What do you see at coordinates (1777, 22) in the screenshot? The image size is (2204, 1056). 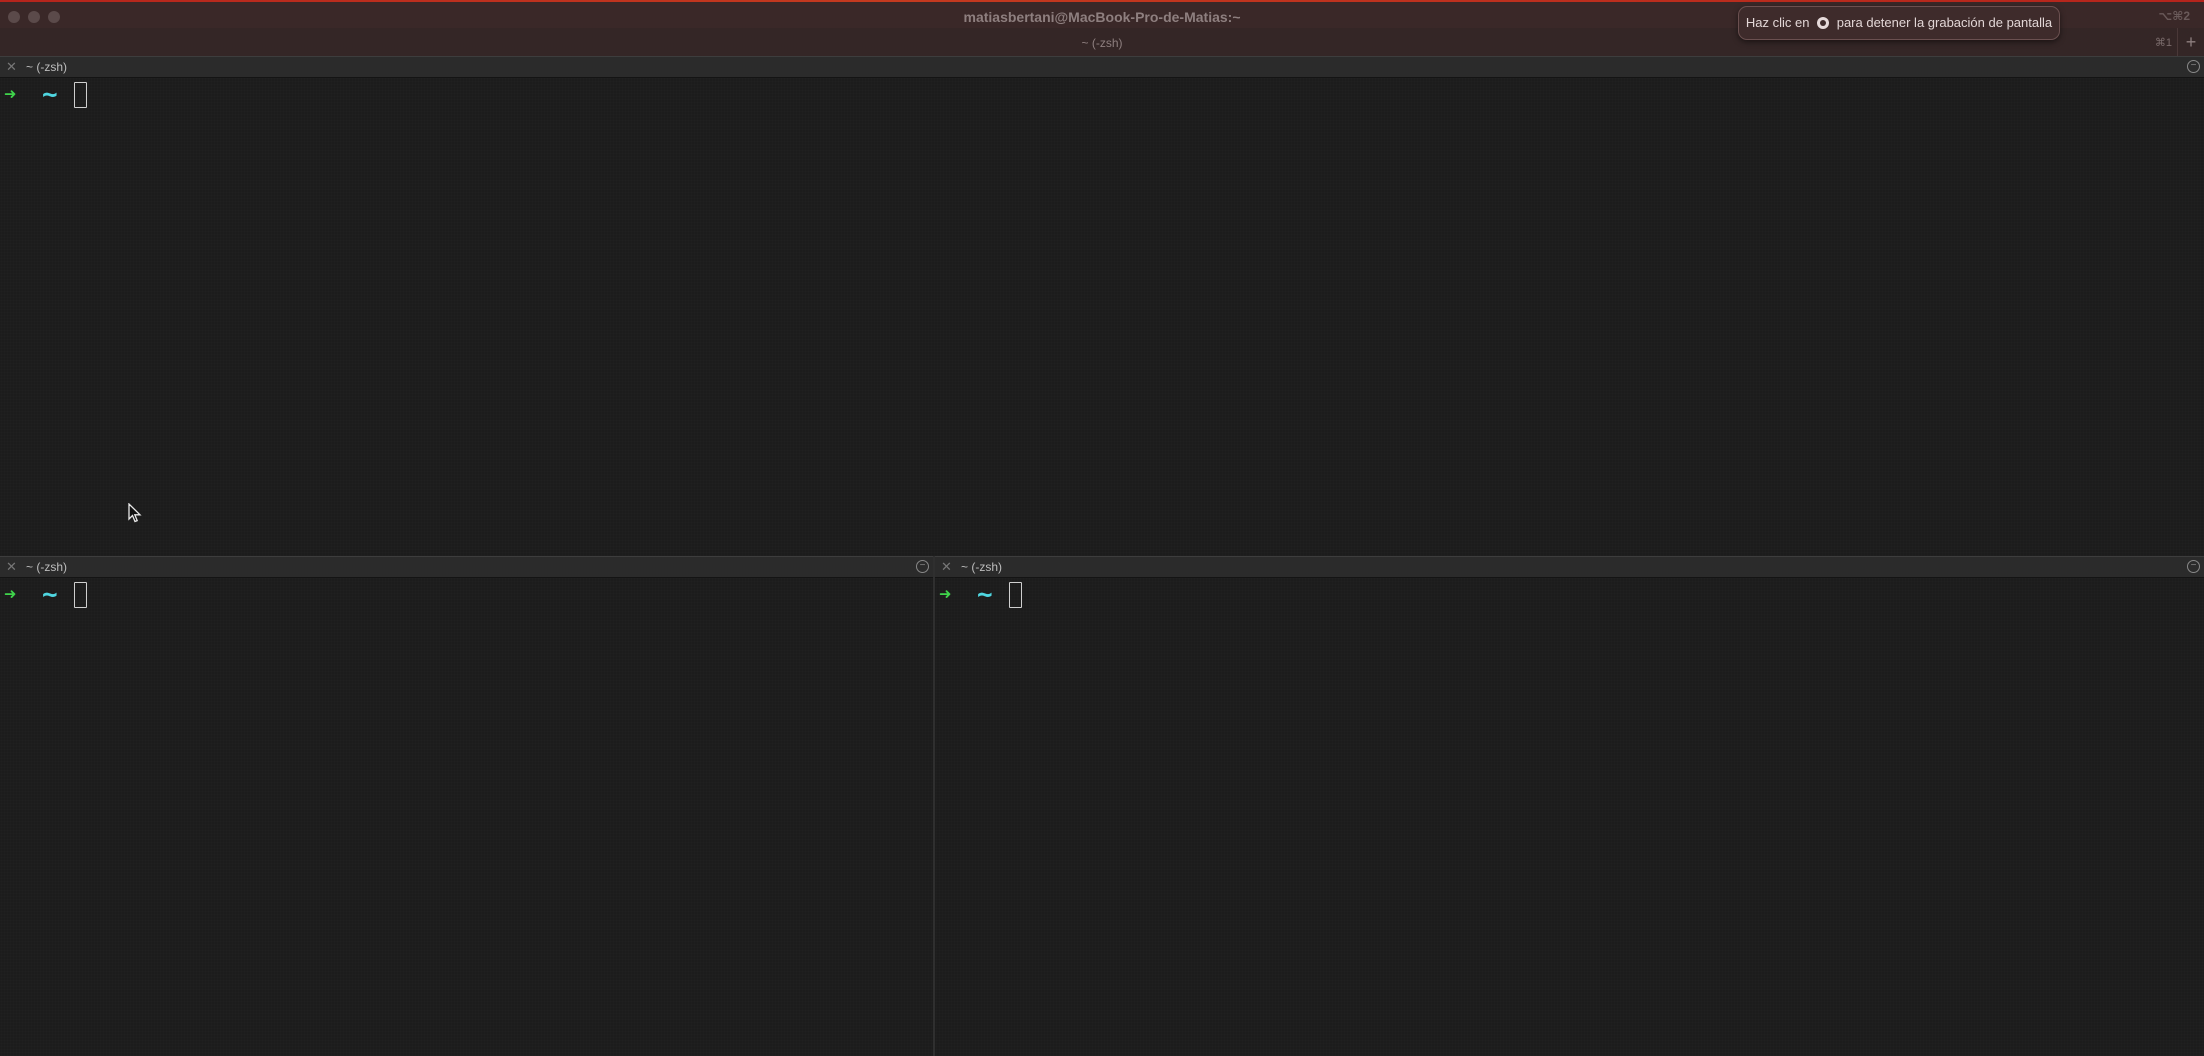 I see `recording-text-before: Haz clic en` at bounding box center [1777, 22].